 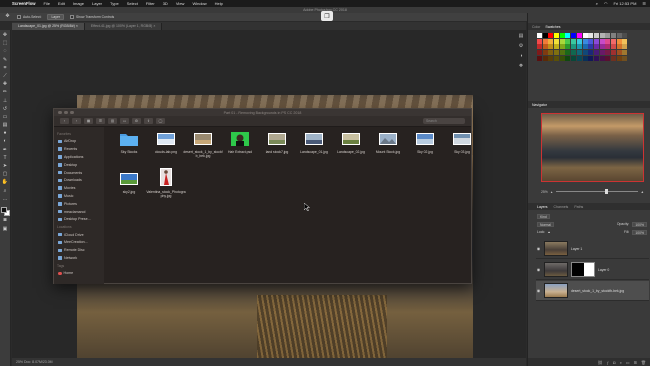 What do you see at coordinates (80, 250) in the screenshot?
I see `sidebar-item-remote-disc: Remote Disc` at bounding box center [80, 250].